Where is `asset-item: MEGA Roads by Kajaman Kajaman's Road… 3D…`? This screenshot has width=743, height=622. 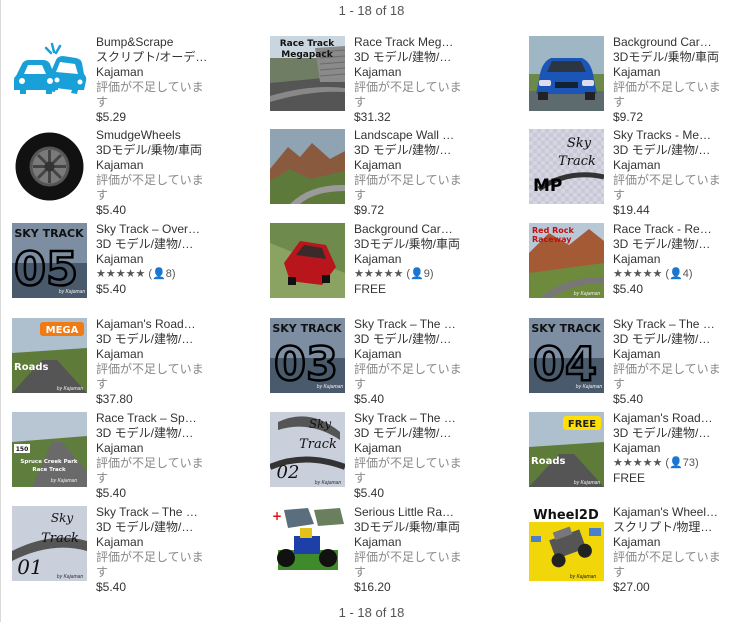 asset-item: MEGA Roads by Kajaman Kajaman's Road… 3D… is located at coordinates (132, 362).